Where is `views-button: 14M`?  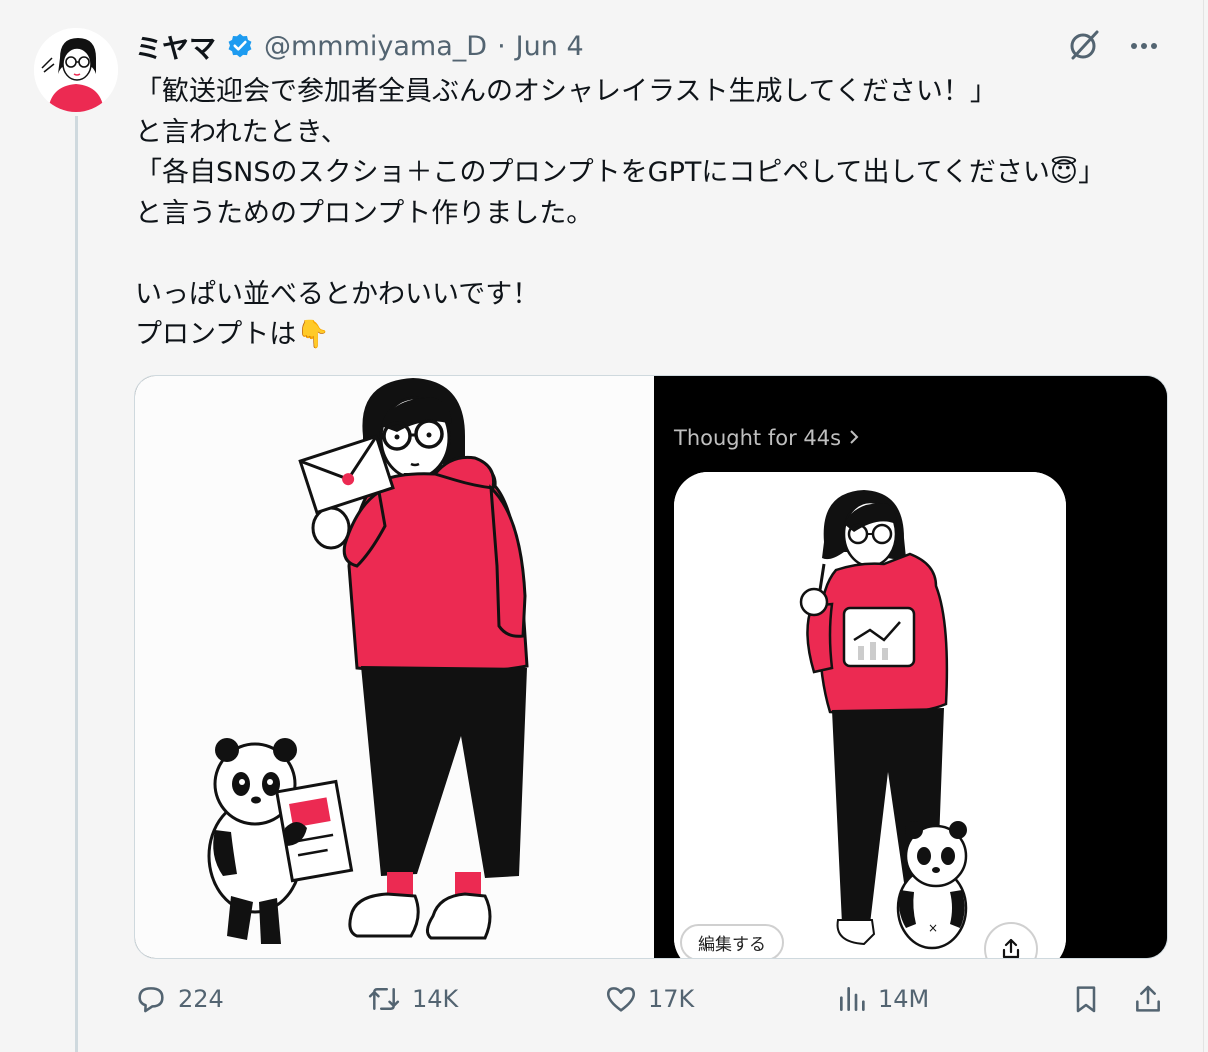
views-button: 14M is located at coordinates (882, 999).